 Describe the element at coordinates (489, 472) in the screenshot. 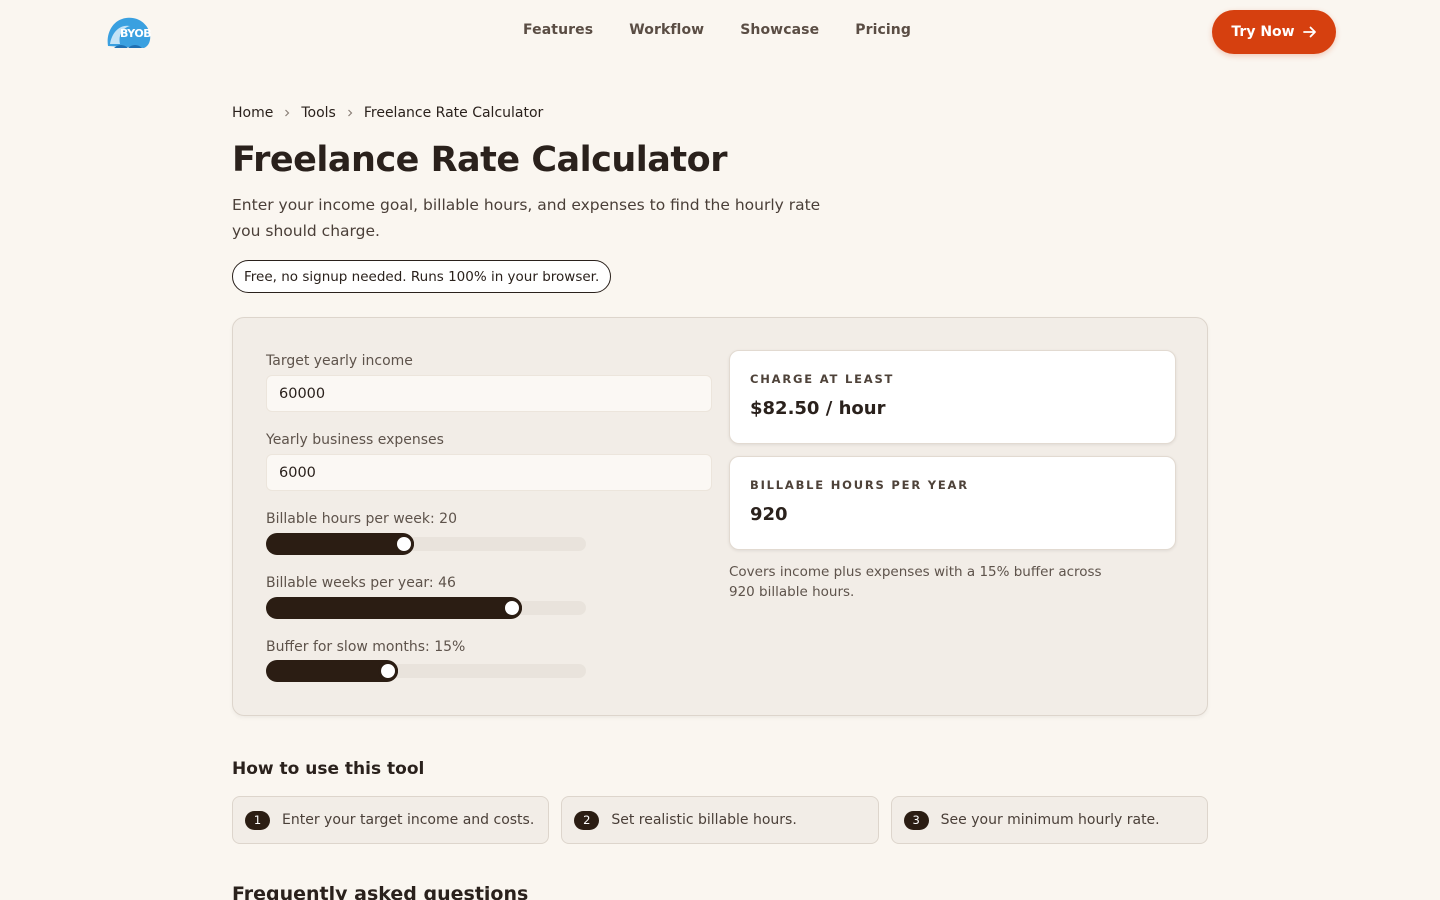

I see `expenses-input` at that location.